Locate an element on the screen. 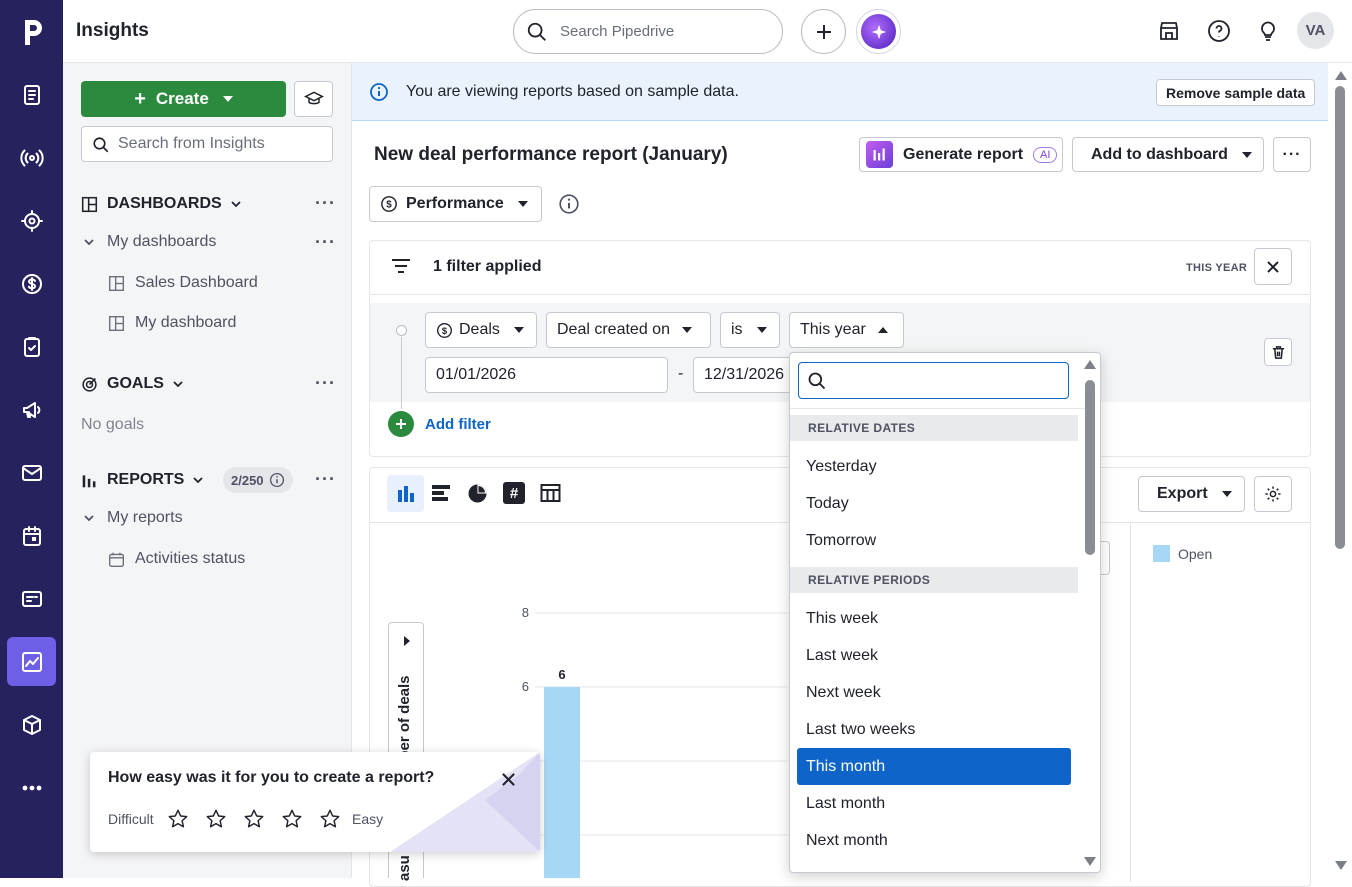 The image size is (1352, 887). sidebar-item-activities-status: Activities status is located at coordinates (176, 559).